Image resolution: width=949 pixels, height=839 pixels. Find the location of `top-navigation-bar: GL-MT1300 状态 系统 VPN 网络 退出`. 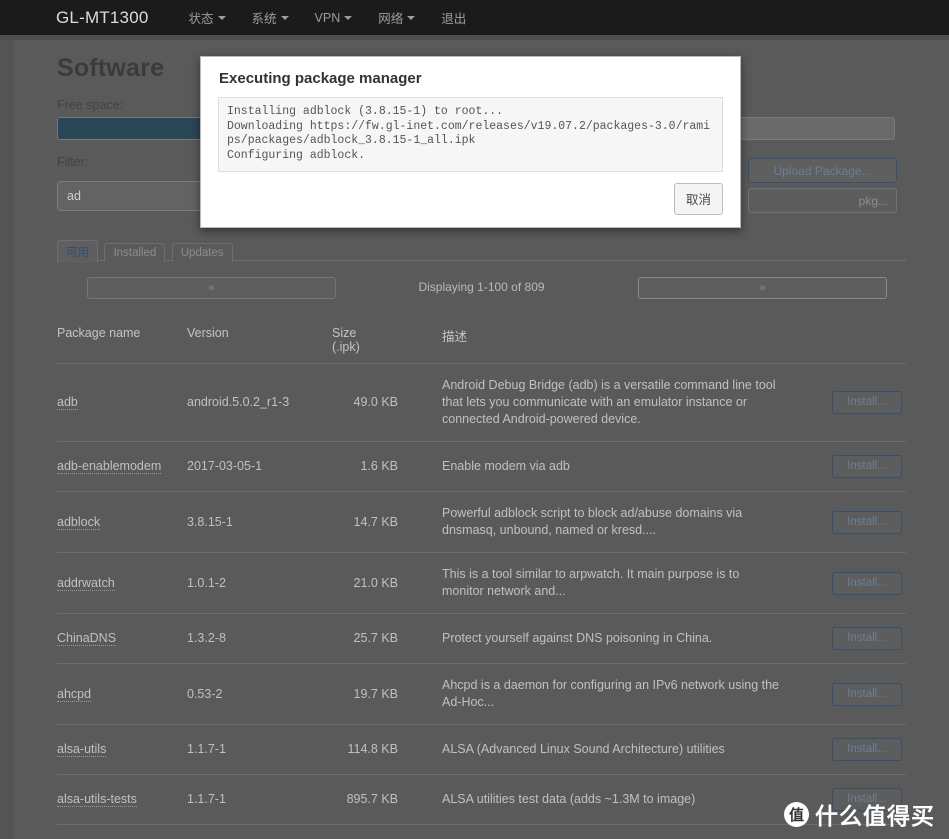

top-navigation-bar: GL-MT1300 状态 系统 VPN 网络 退出 is located at coordinates (474, 17).